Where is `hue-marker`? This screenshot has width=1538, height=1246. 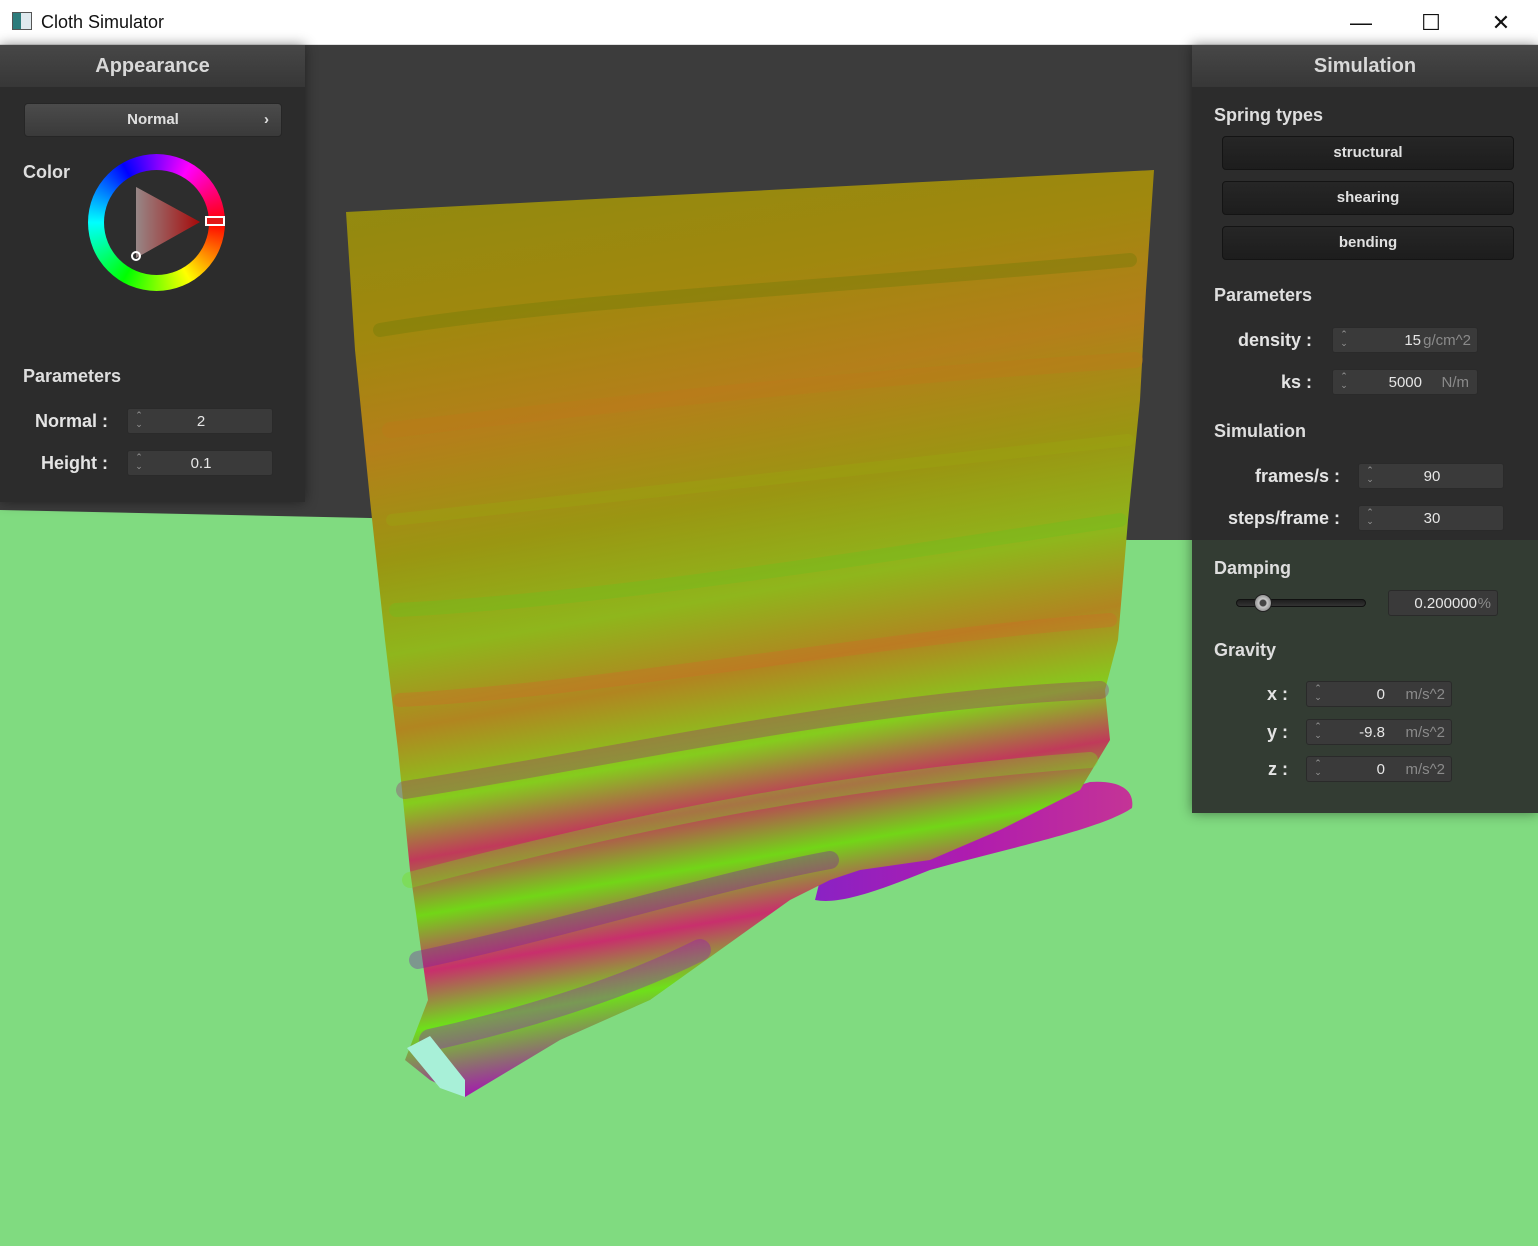
hue-marker is located at coordinates (215, 221).